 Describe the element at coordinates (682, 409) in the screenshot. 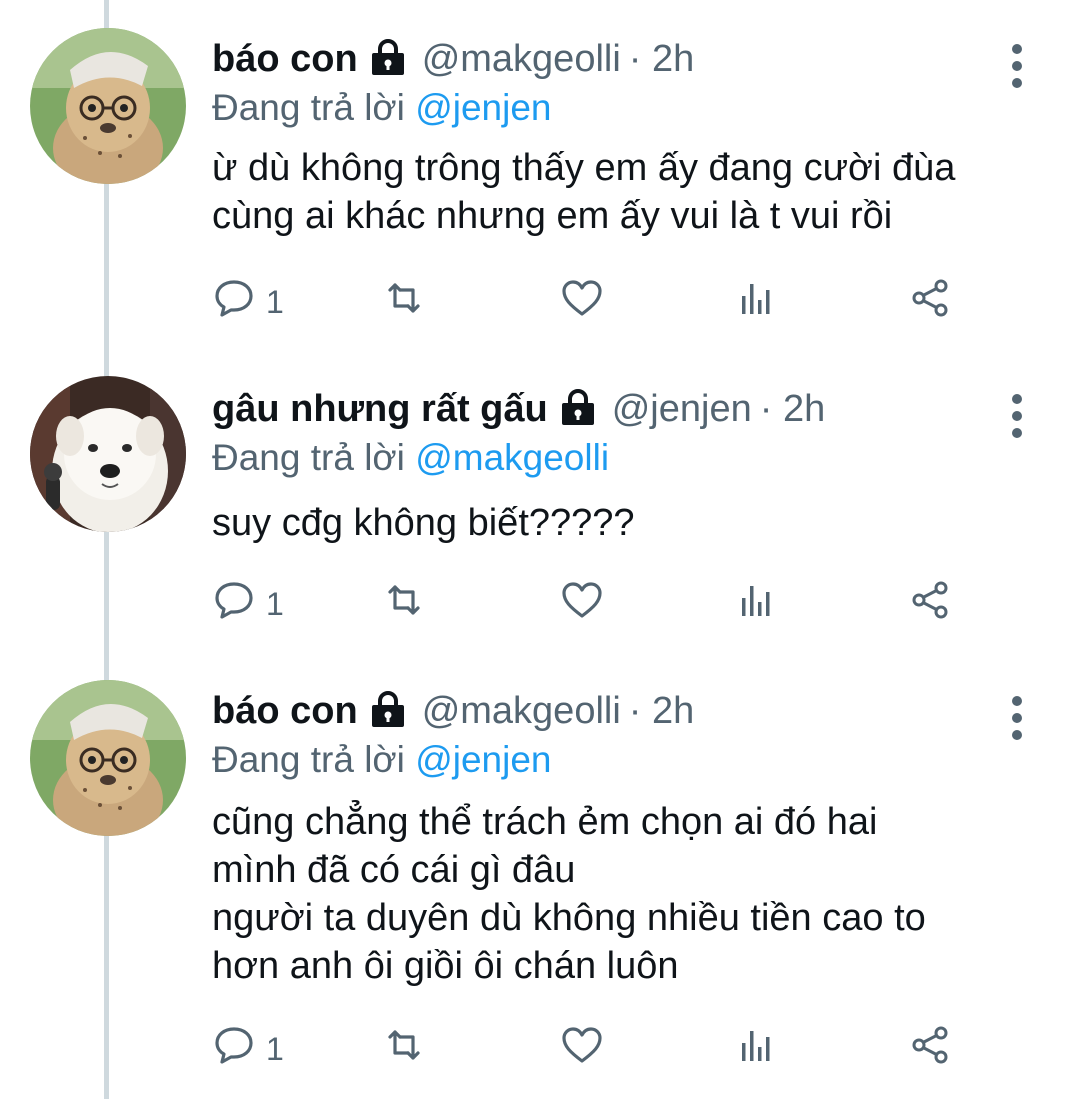

I see `user-handle: @jenjen` at that location.